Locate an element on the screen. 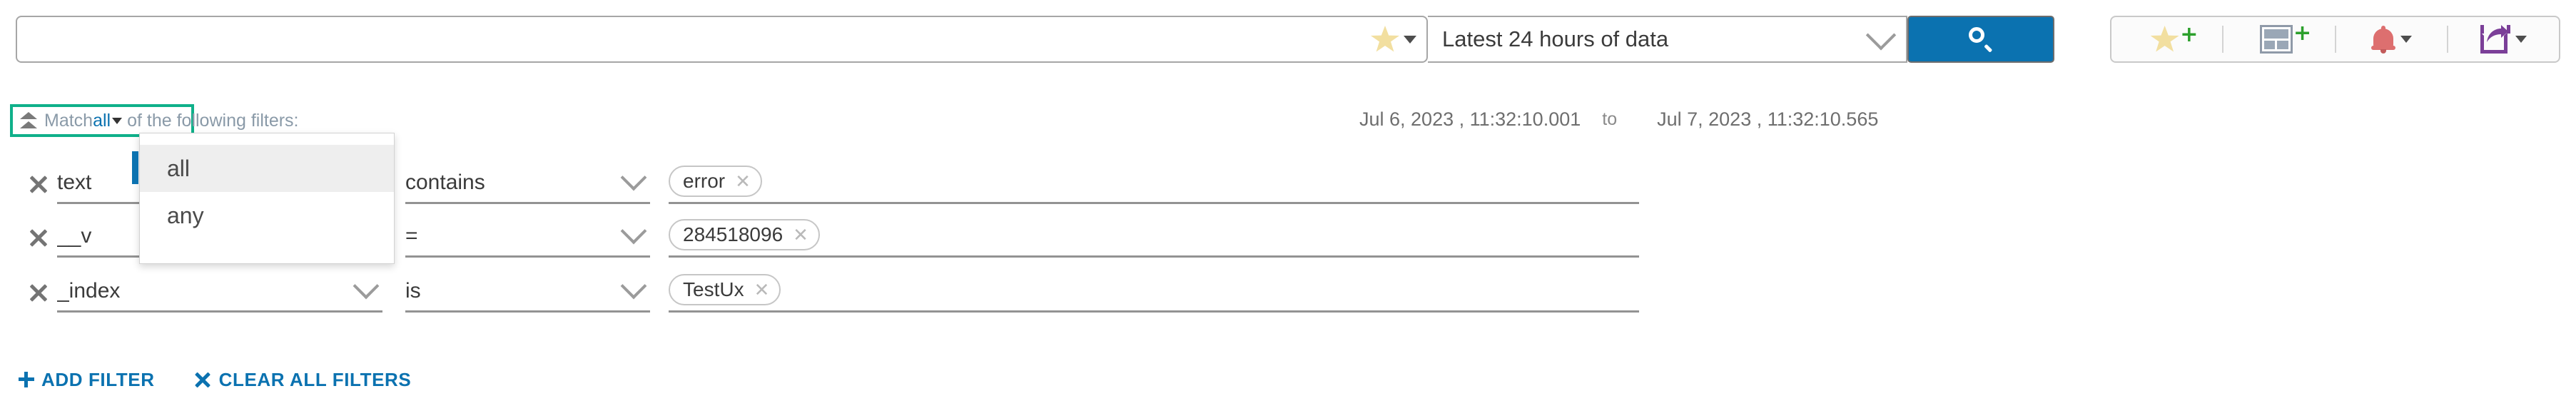 Image resolution: width=2576 pixels, height=406 pixels. date-range-separator: to is located at coordinates (1610, 118).